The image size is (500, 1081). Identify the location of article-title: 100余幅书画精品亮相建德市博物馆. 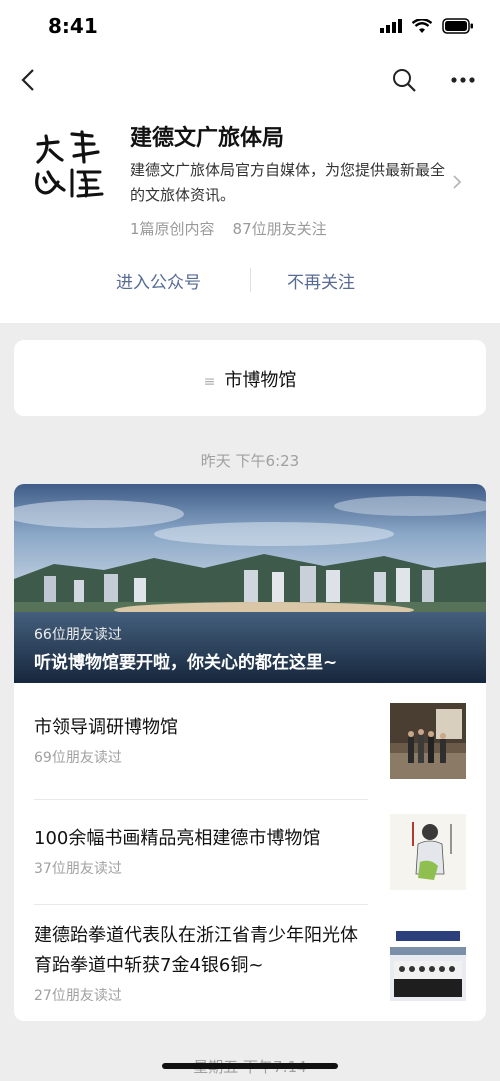
(177, 838).